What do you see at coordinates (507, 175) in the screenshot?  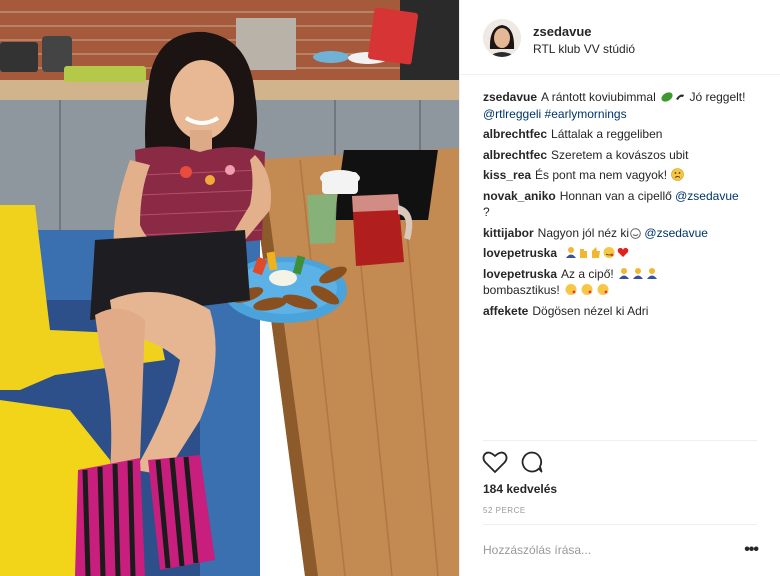 I see `comment-username: kiss_rea` at bounding box center [507, 175].